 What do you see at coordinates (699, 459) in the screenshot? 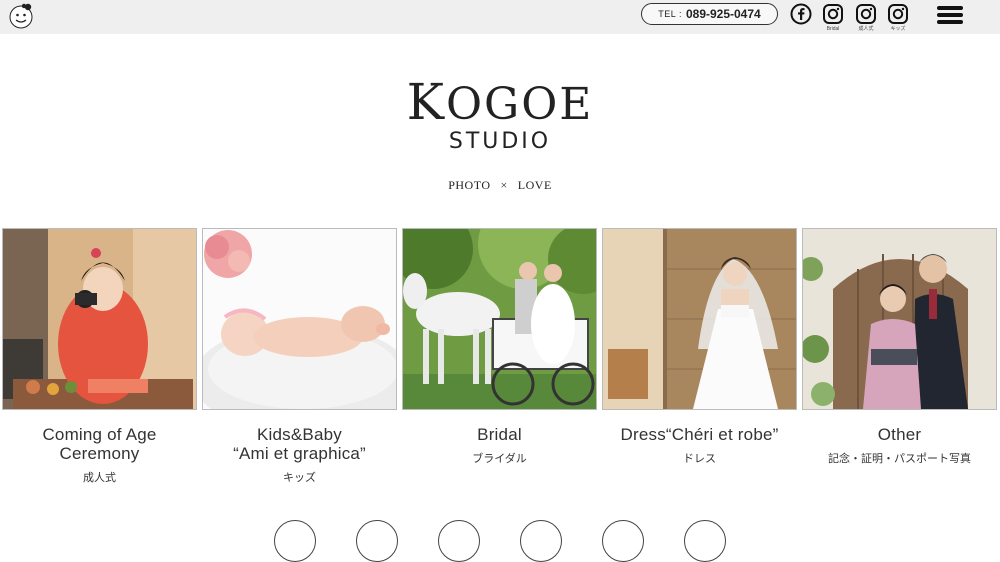
I see `card-subtitle: ドレス` at bounding box center [699, 459].